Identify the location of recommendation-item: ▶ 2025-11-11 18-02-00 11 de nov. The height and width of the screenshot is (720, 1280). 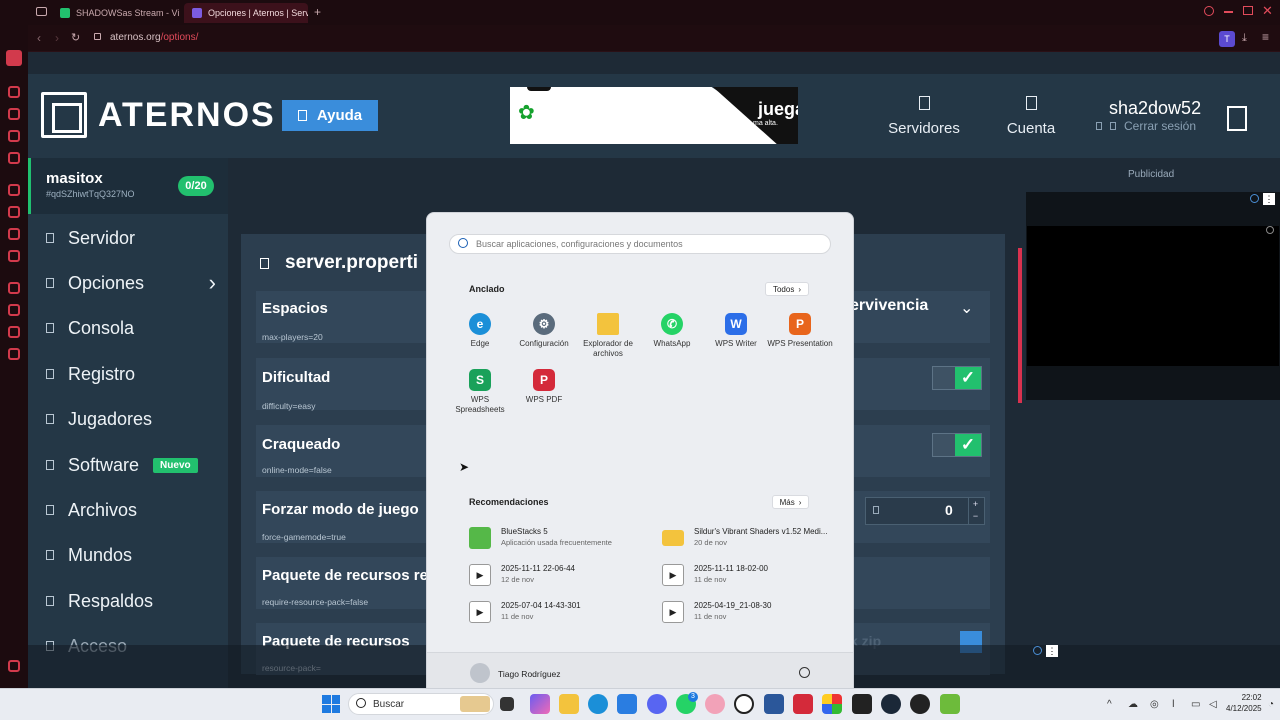
(748, 575).